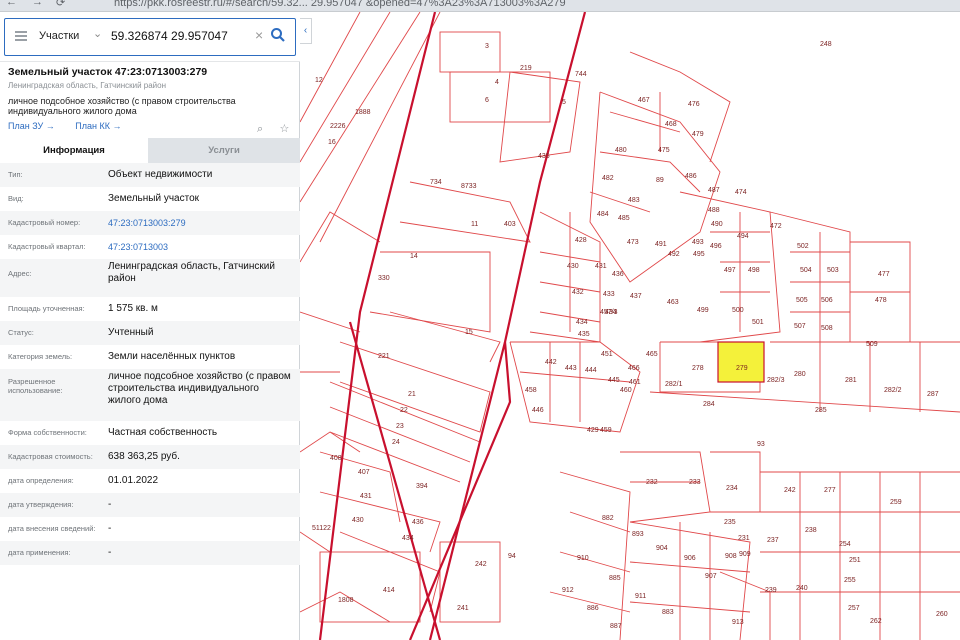 The height and width of the screenshot is (640, 960). Describe the element at coordinates (652, 354) in the screenshot. I see `parcel-number: 465` at that location.